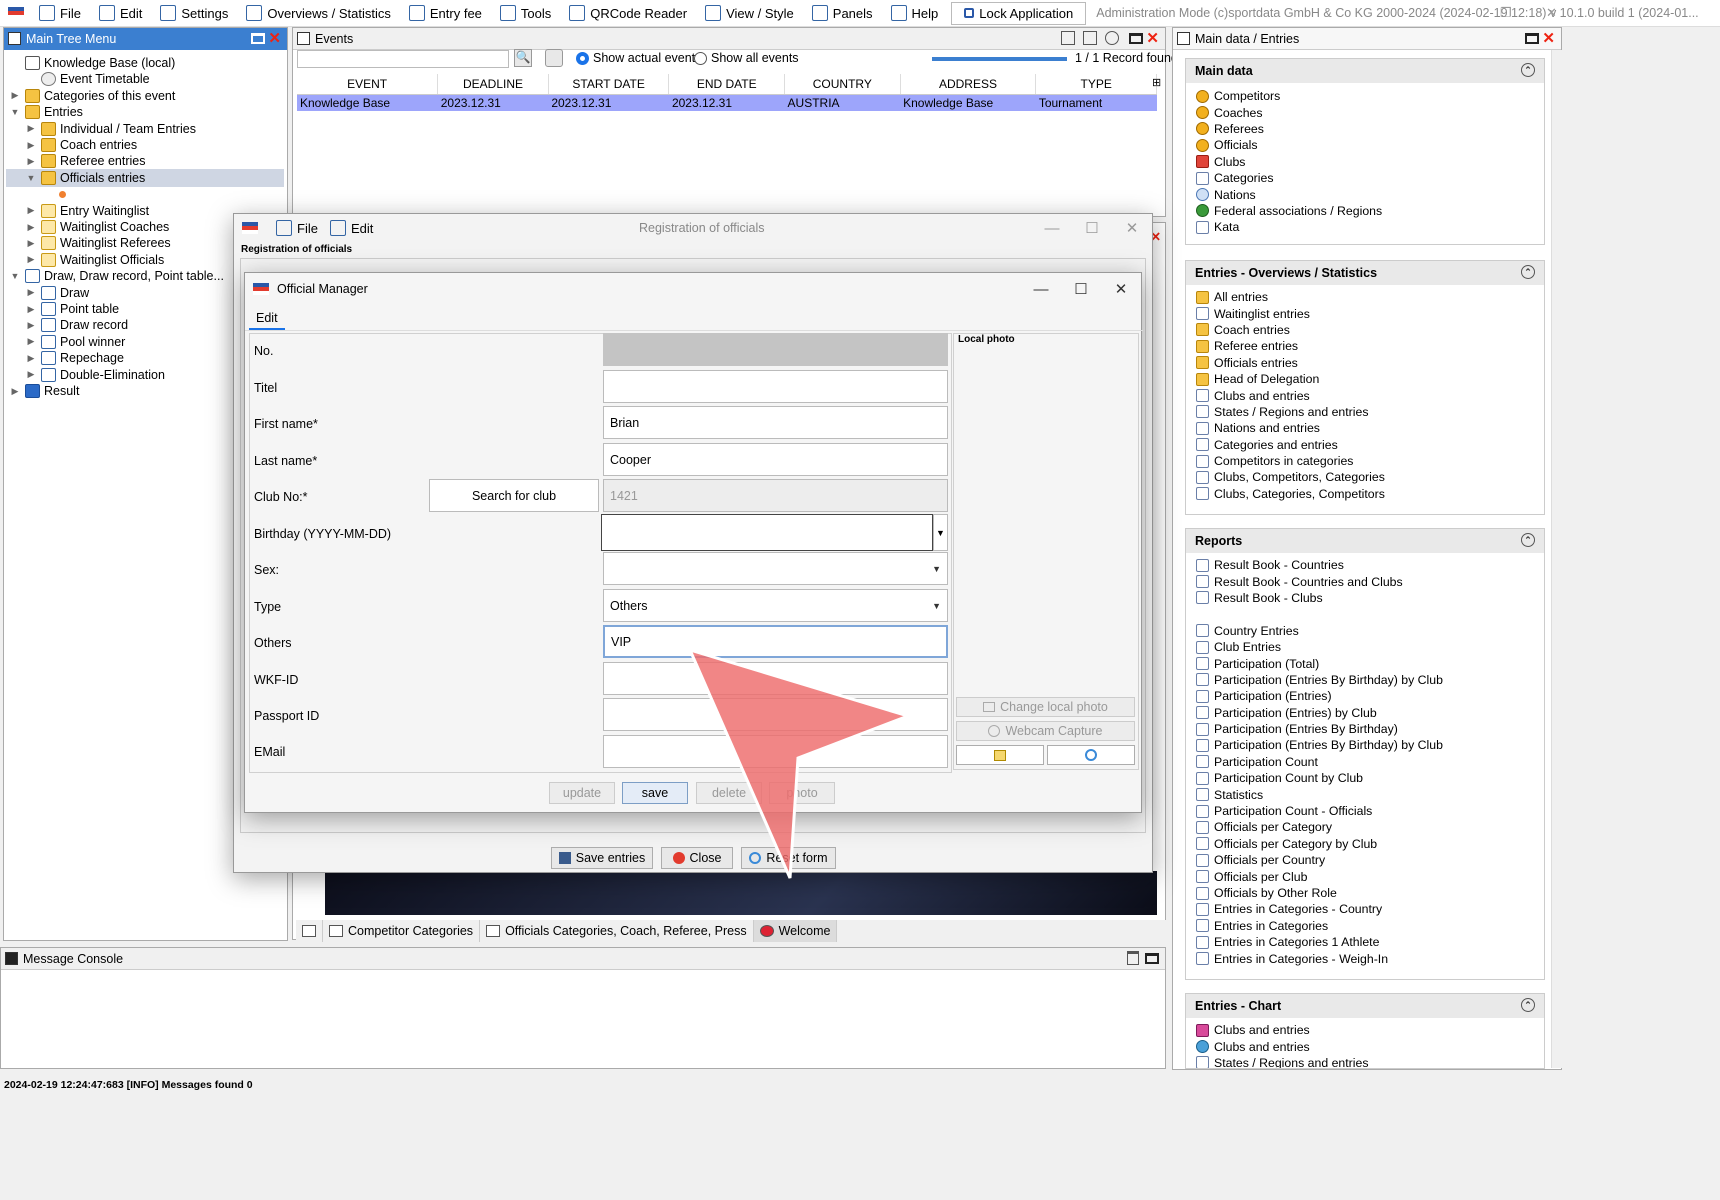 The width and height of the screenshot is (1720, 1200). Describe the element at coordinates (1365, 1006) in the screenshot. I see `chart-header: Entries - Chart ⌃` at that location.